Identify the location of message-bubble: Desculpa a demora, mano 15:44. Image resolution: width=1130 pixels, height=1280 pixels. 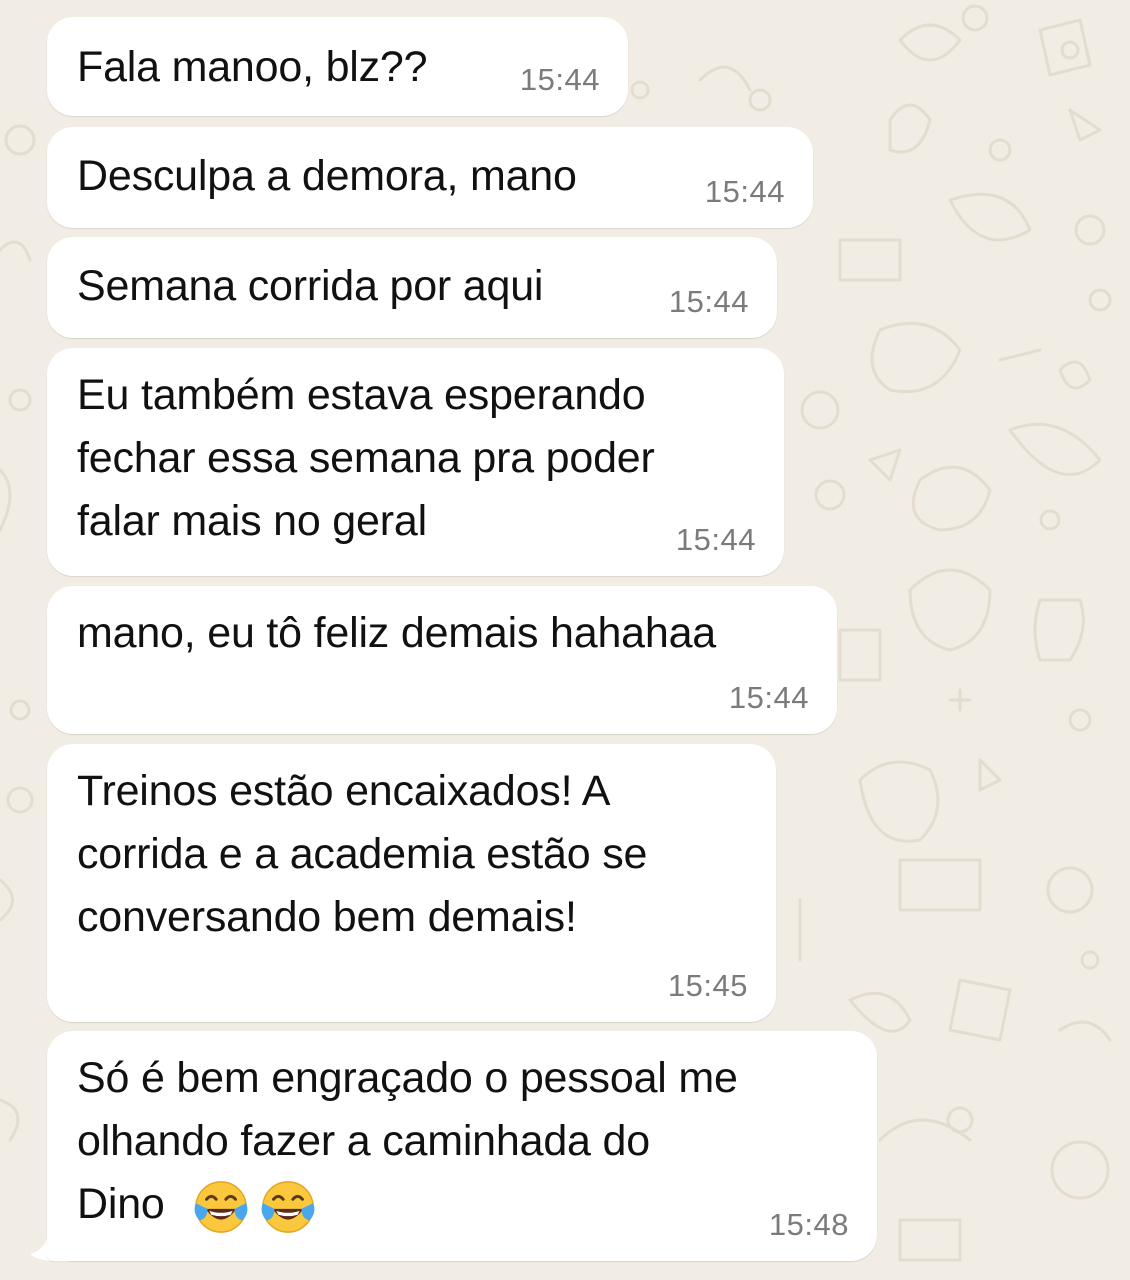
(430, 177).